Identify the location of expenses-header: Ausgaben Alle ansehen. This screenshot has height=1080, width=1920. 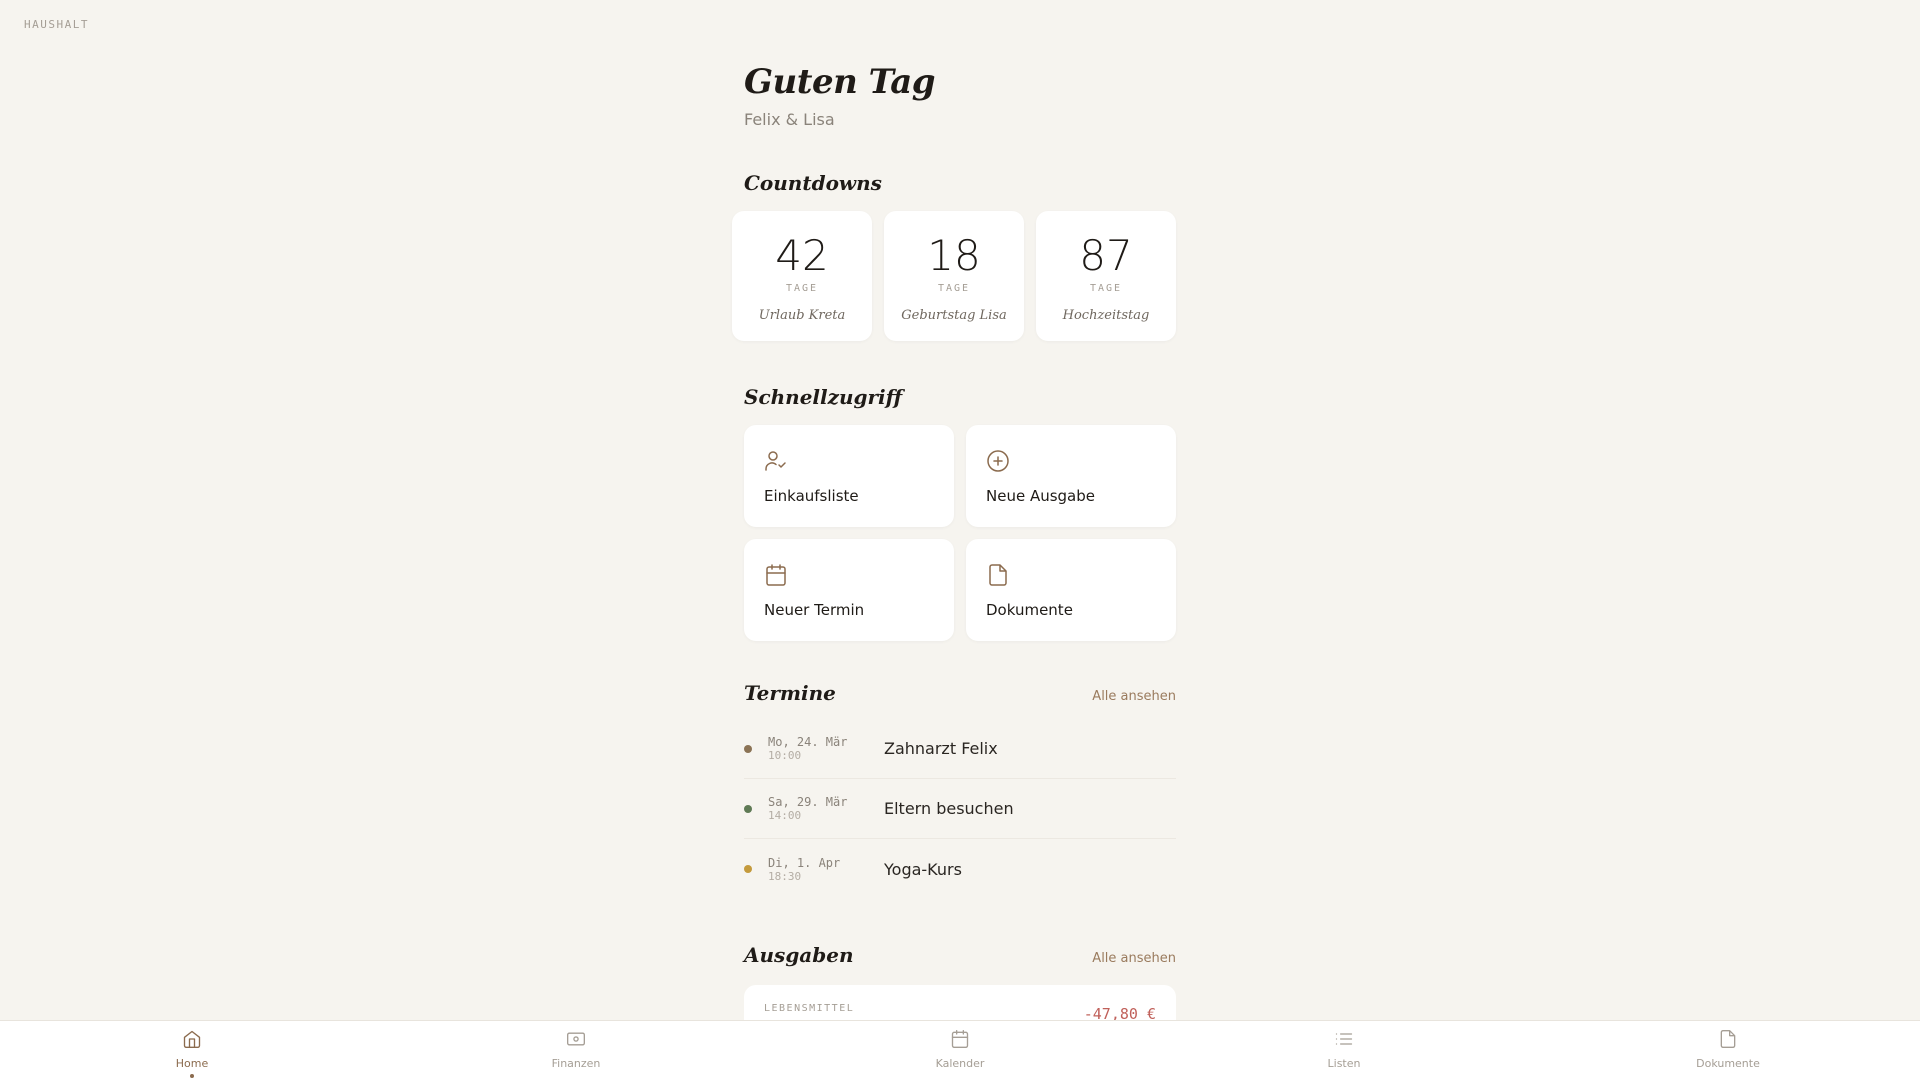
(960, 955).